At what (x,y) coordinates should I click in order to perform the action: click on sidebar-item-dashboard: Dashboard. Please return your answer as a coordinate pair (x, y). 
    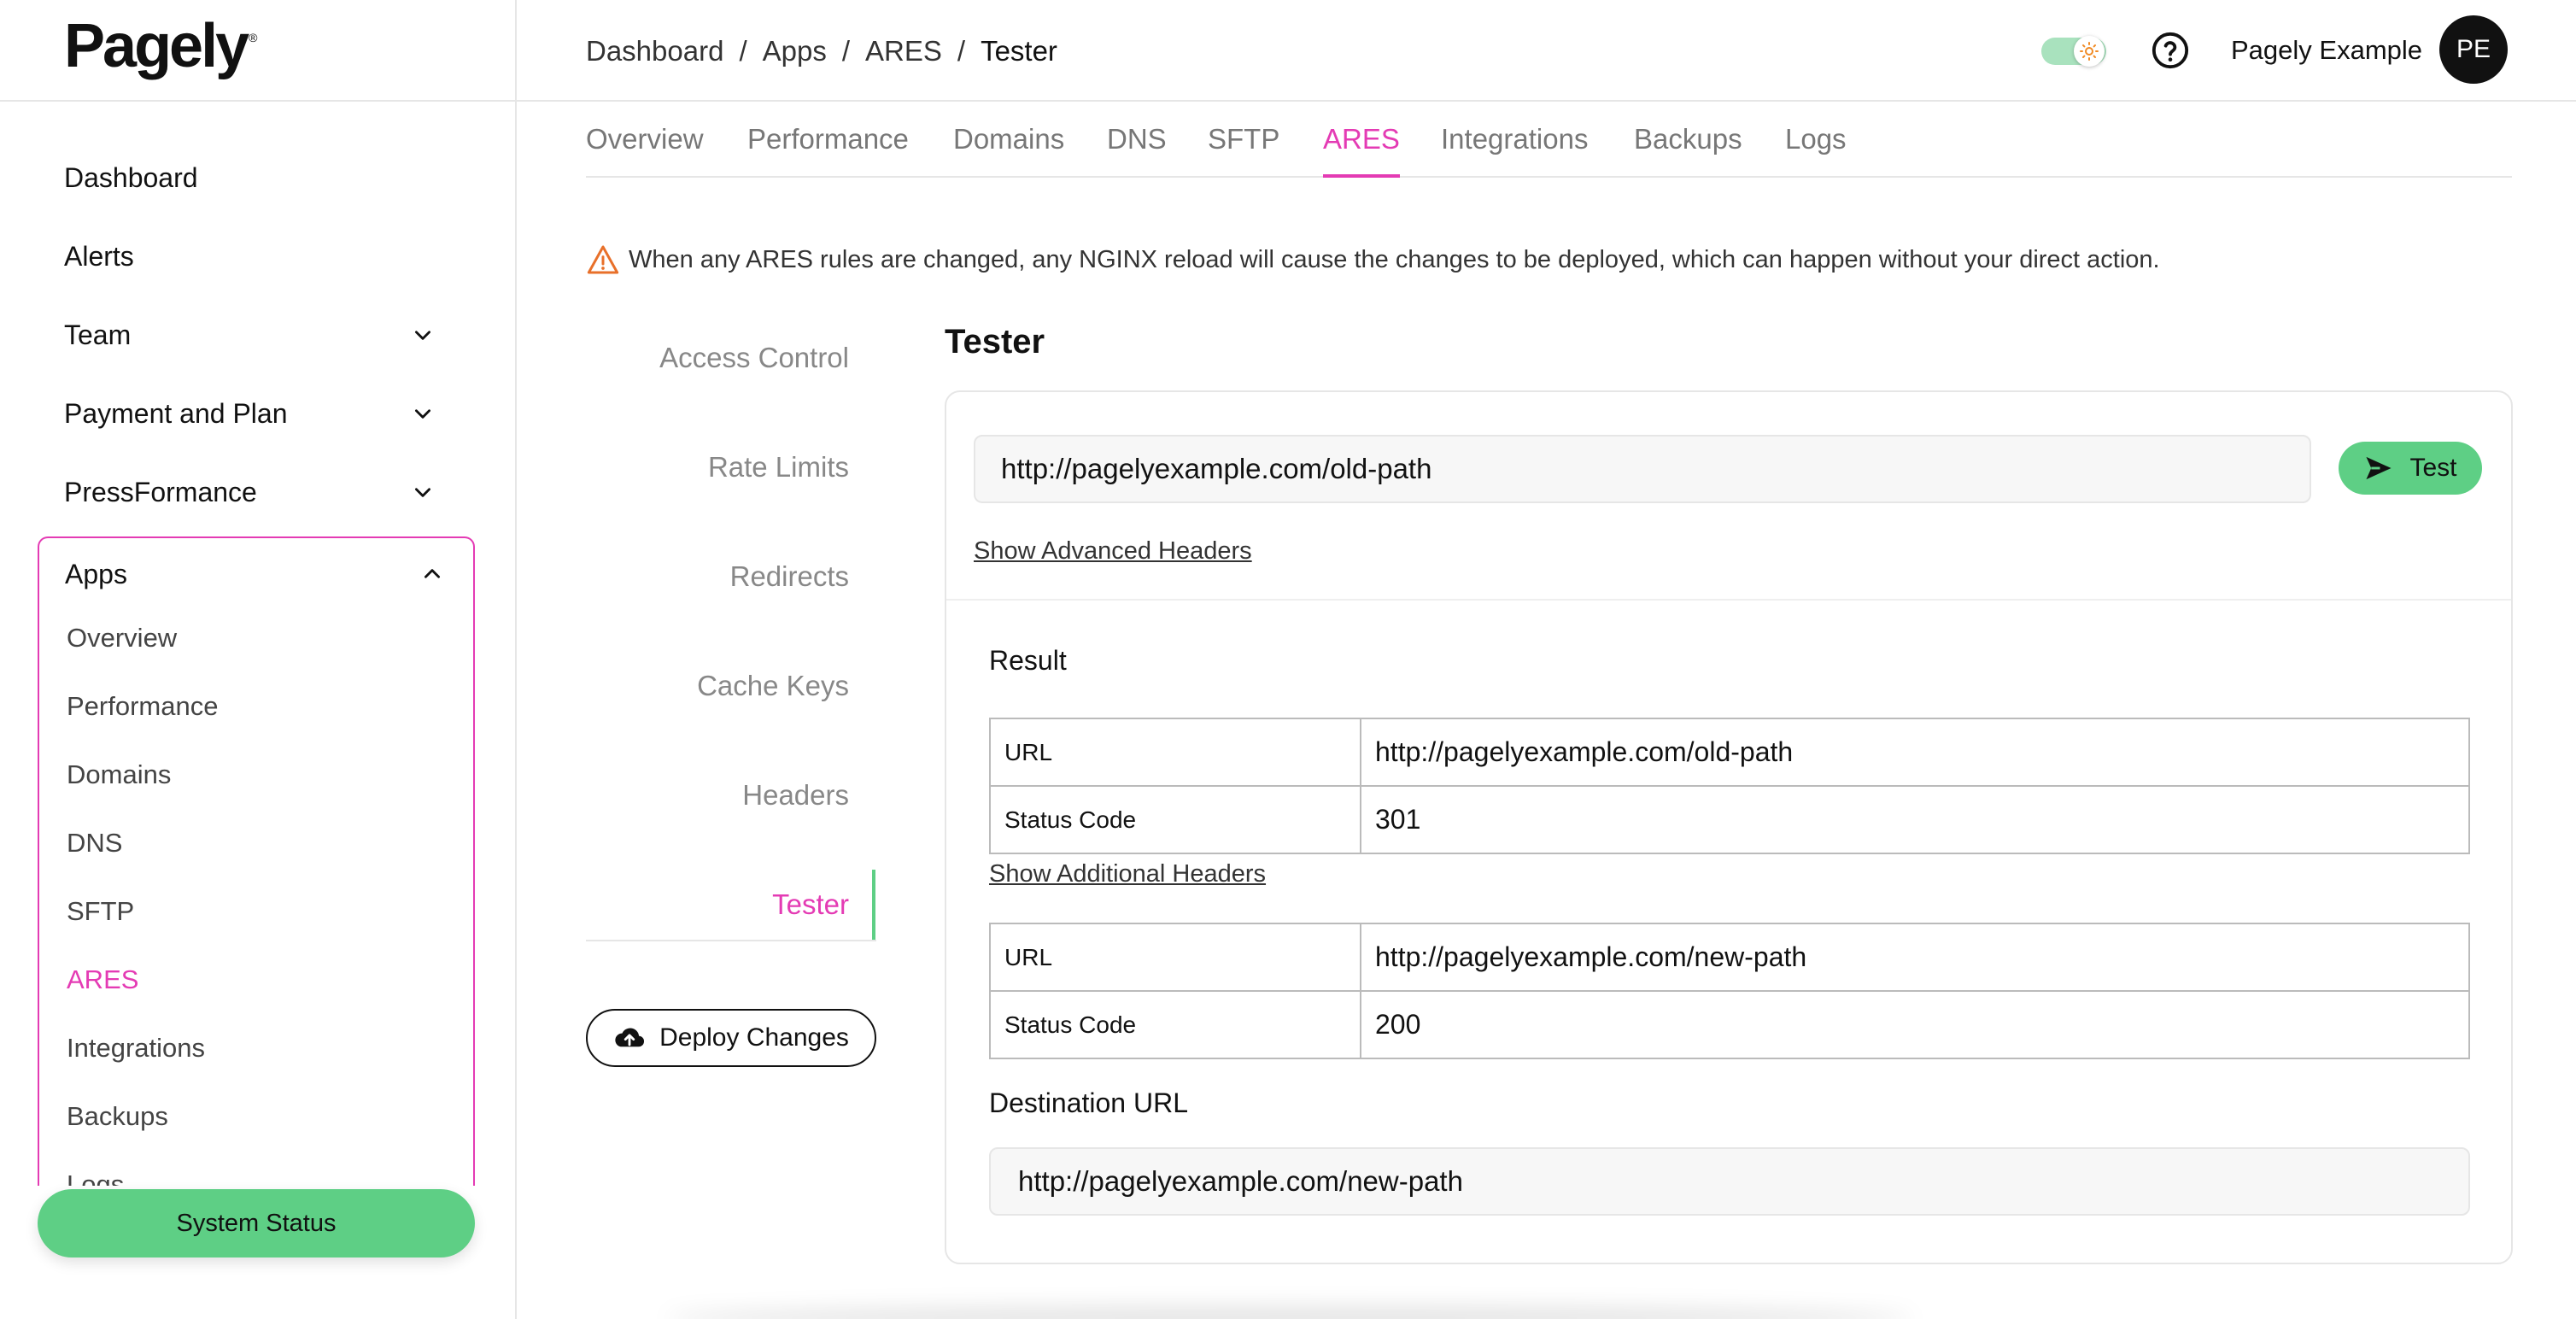
    Looking at the image, I should click on (252, 177).